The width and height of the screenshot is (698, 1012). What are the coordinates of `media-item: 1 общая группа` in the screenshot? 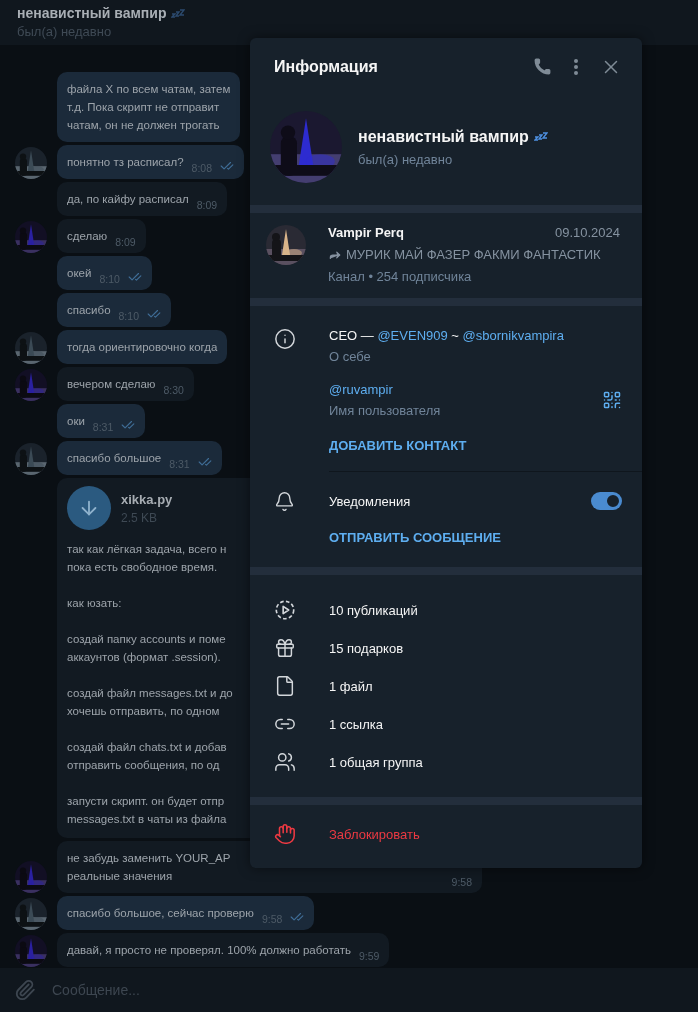 It's located at (446, 762).